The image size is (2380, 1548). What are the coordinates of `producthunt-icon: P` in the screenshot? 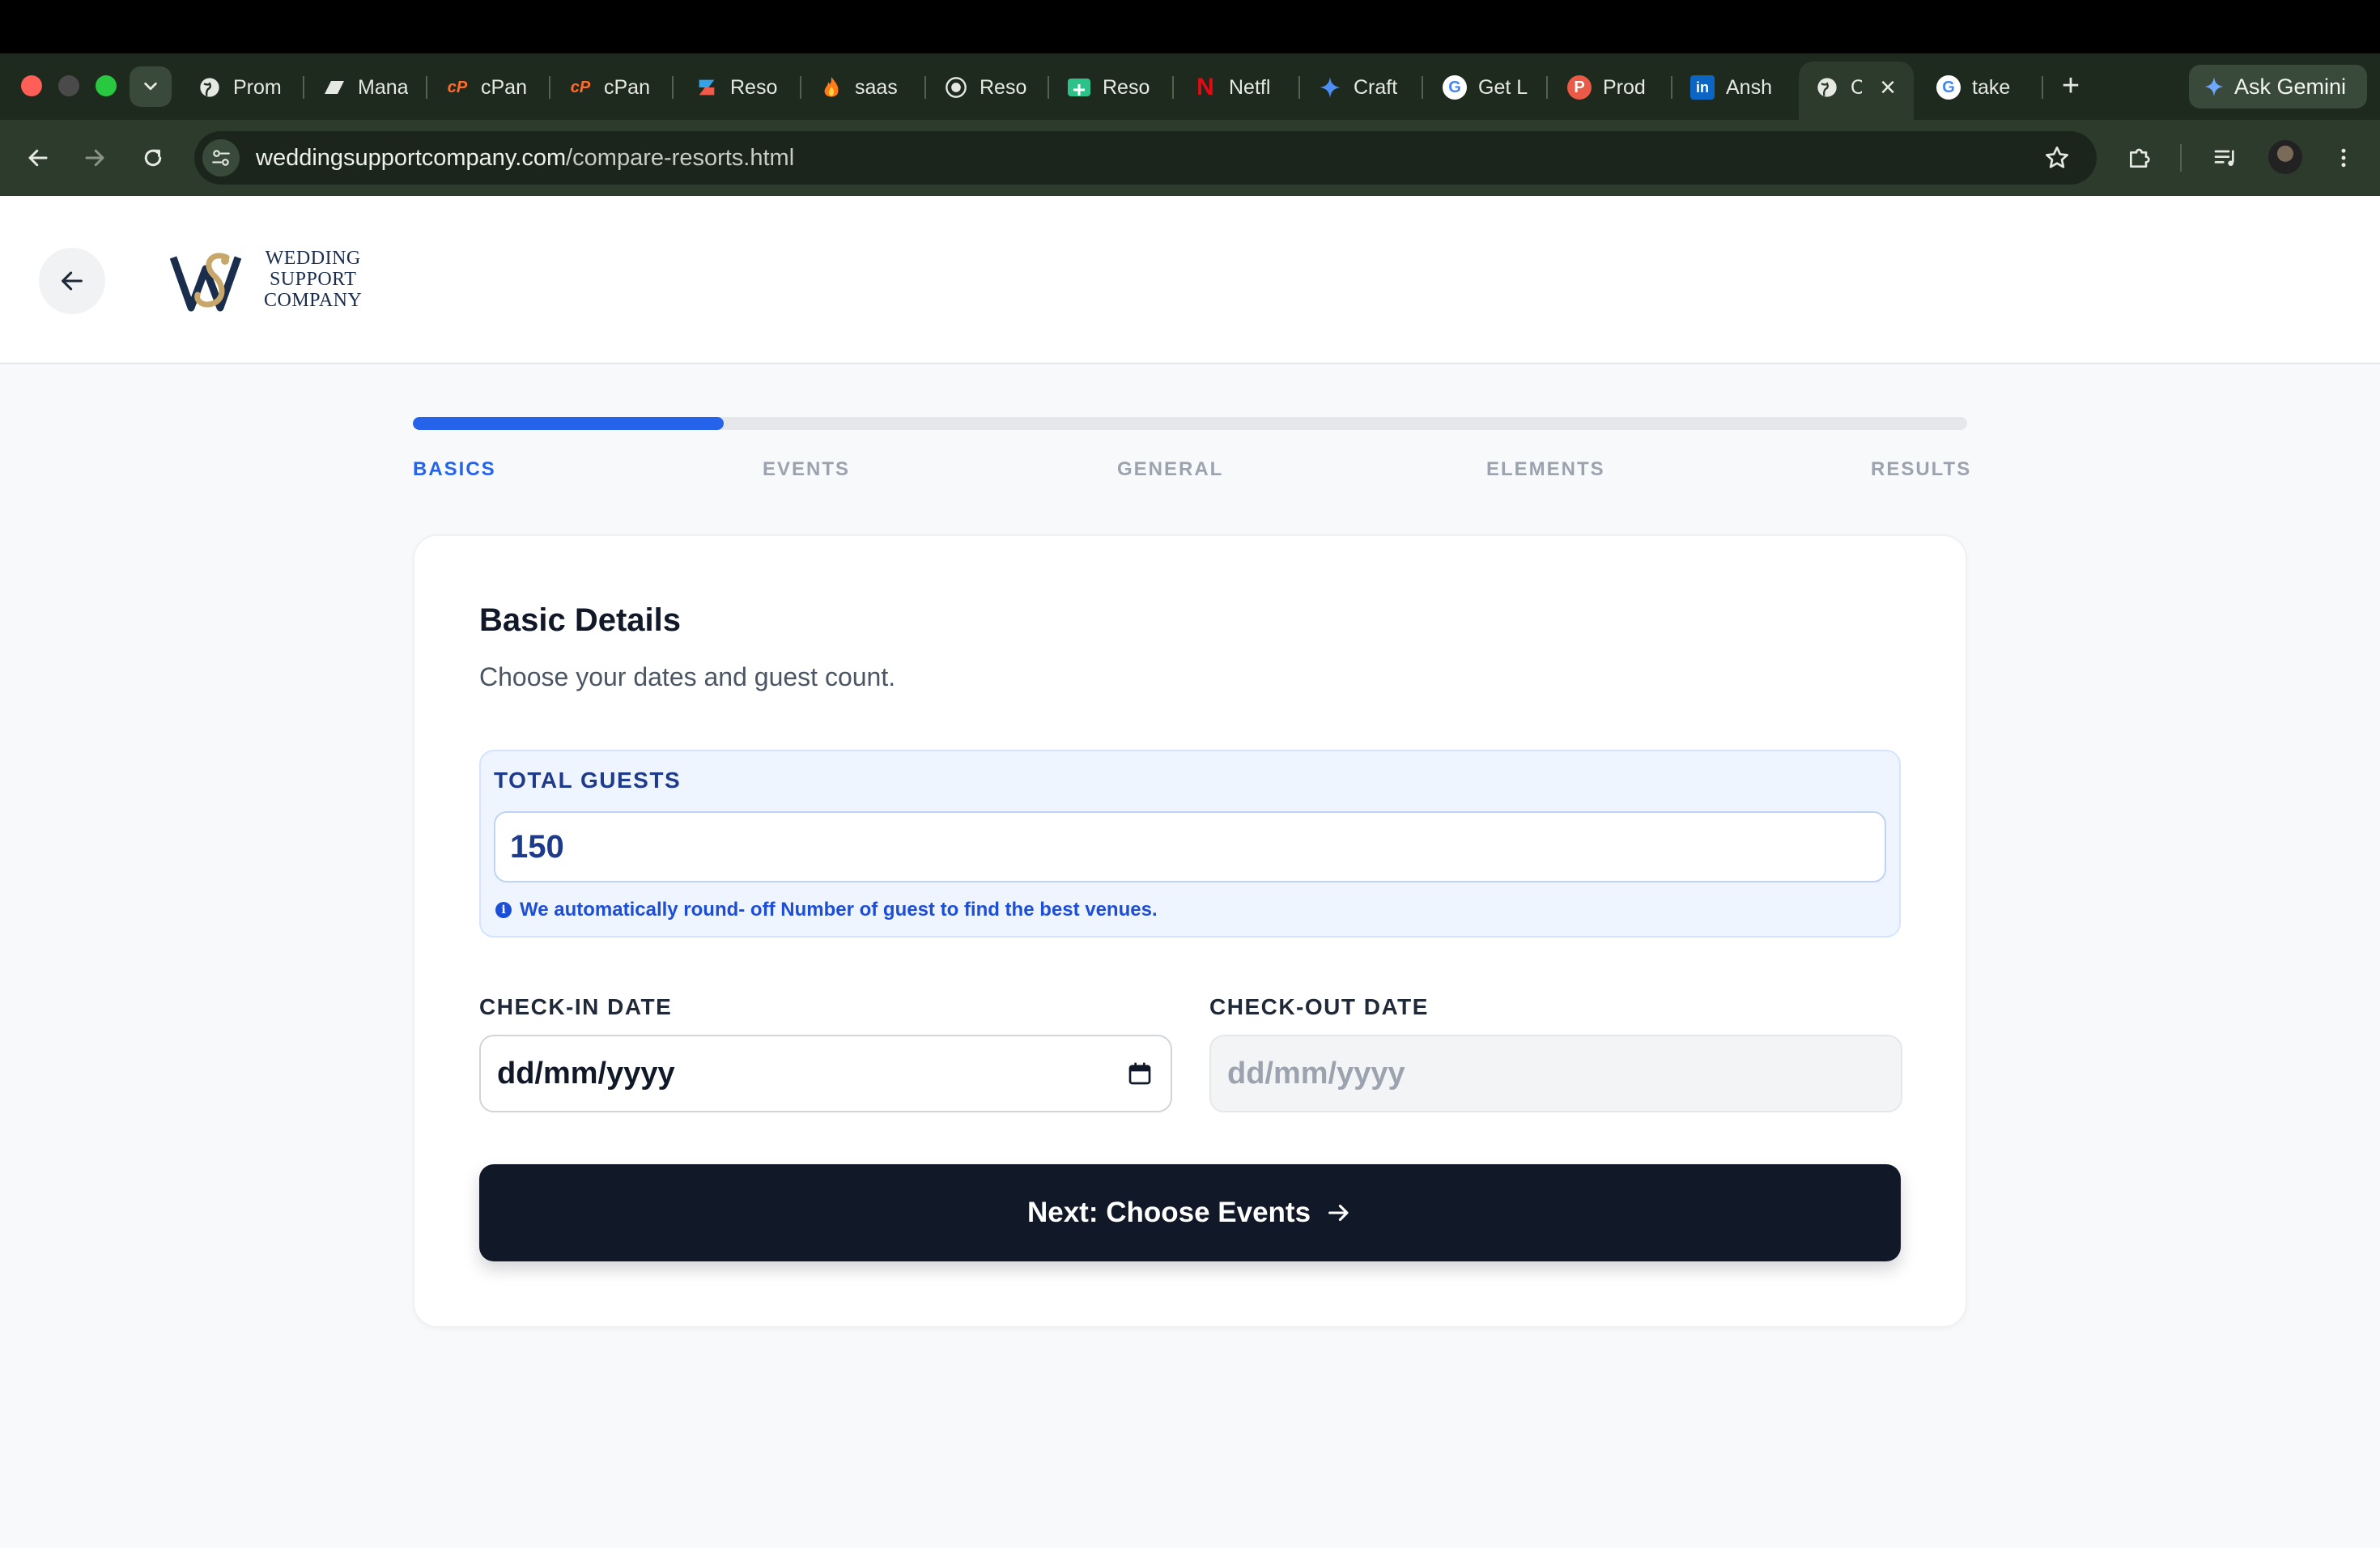 It's located at (1579, 87).